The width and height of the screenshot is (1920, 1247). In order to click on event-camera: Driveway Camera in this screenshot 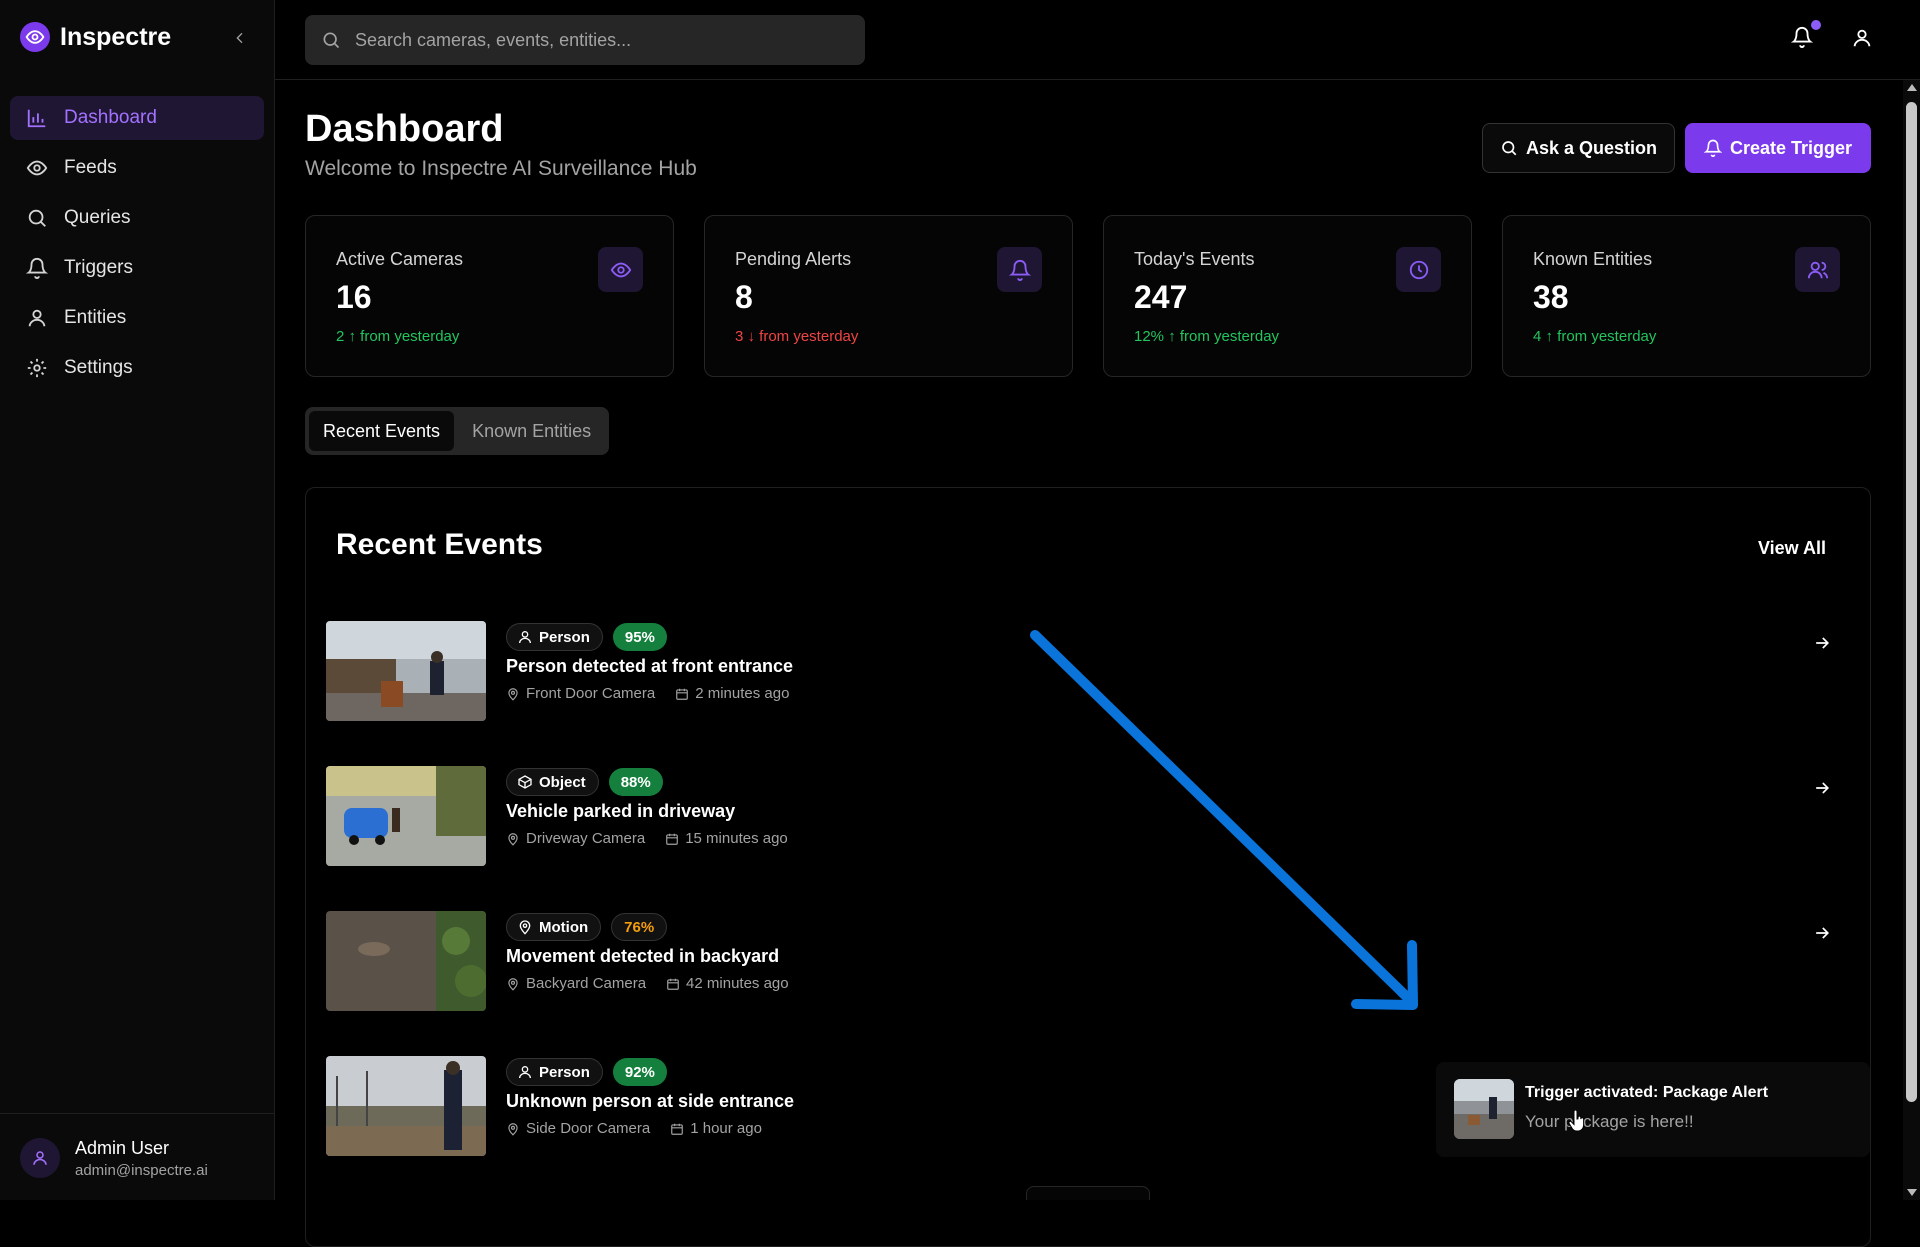, I will do `click(575, 838)`.